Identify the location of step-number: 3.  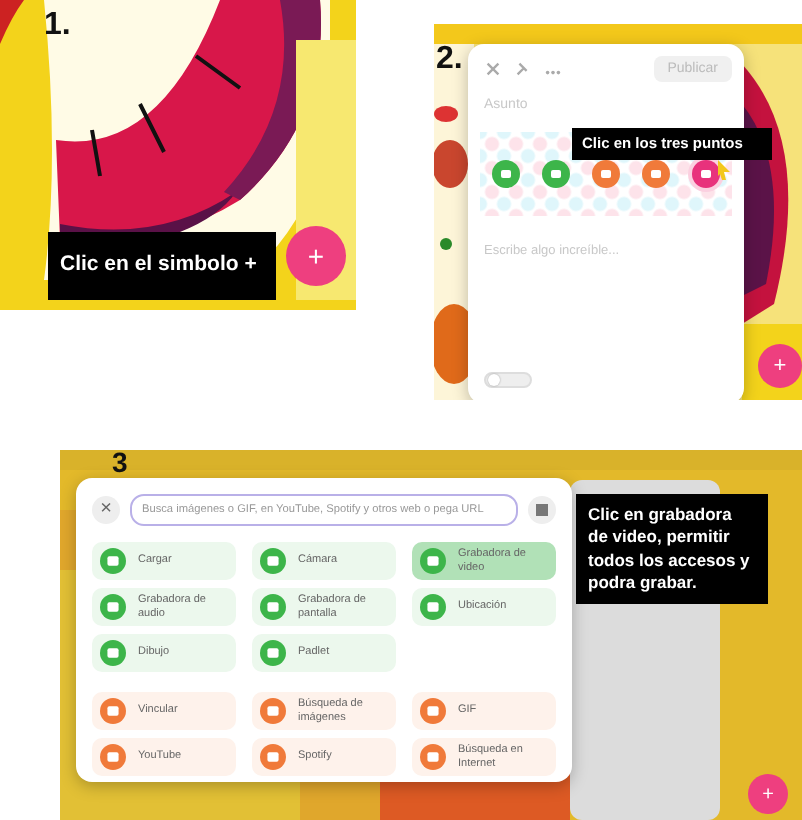
(120, 463).